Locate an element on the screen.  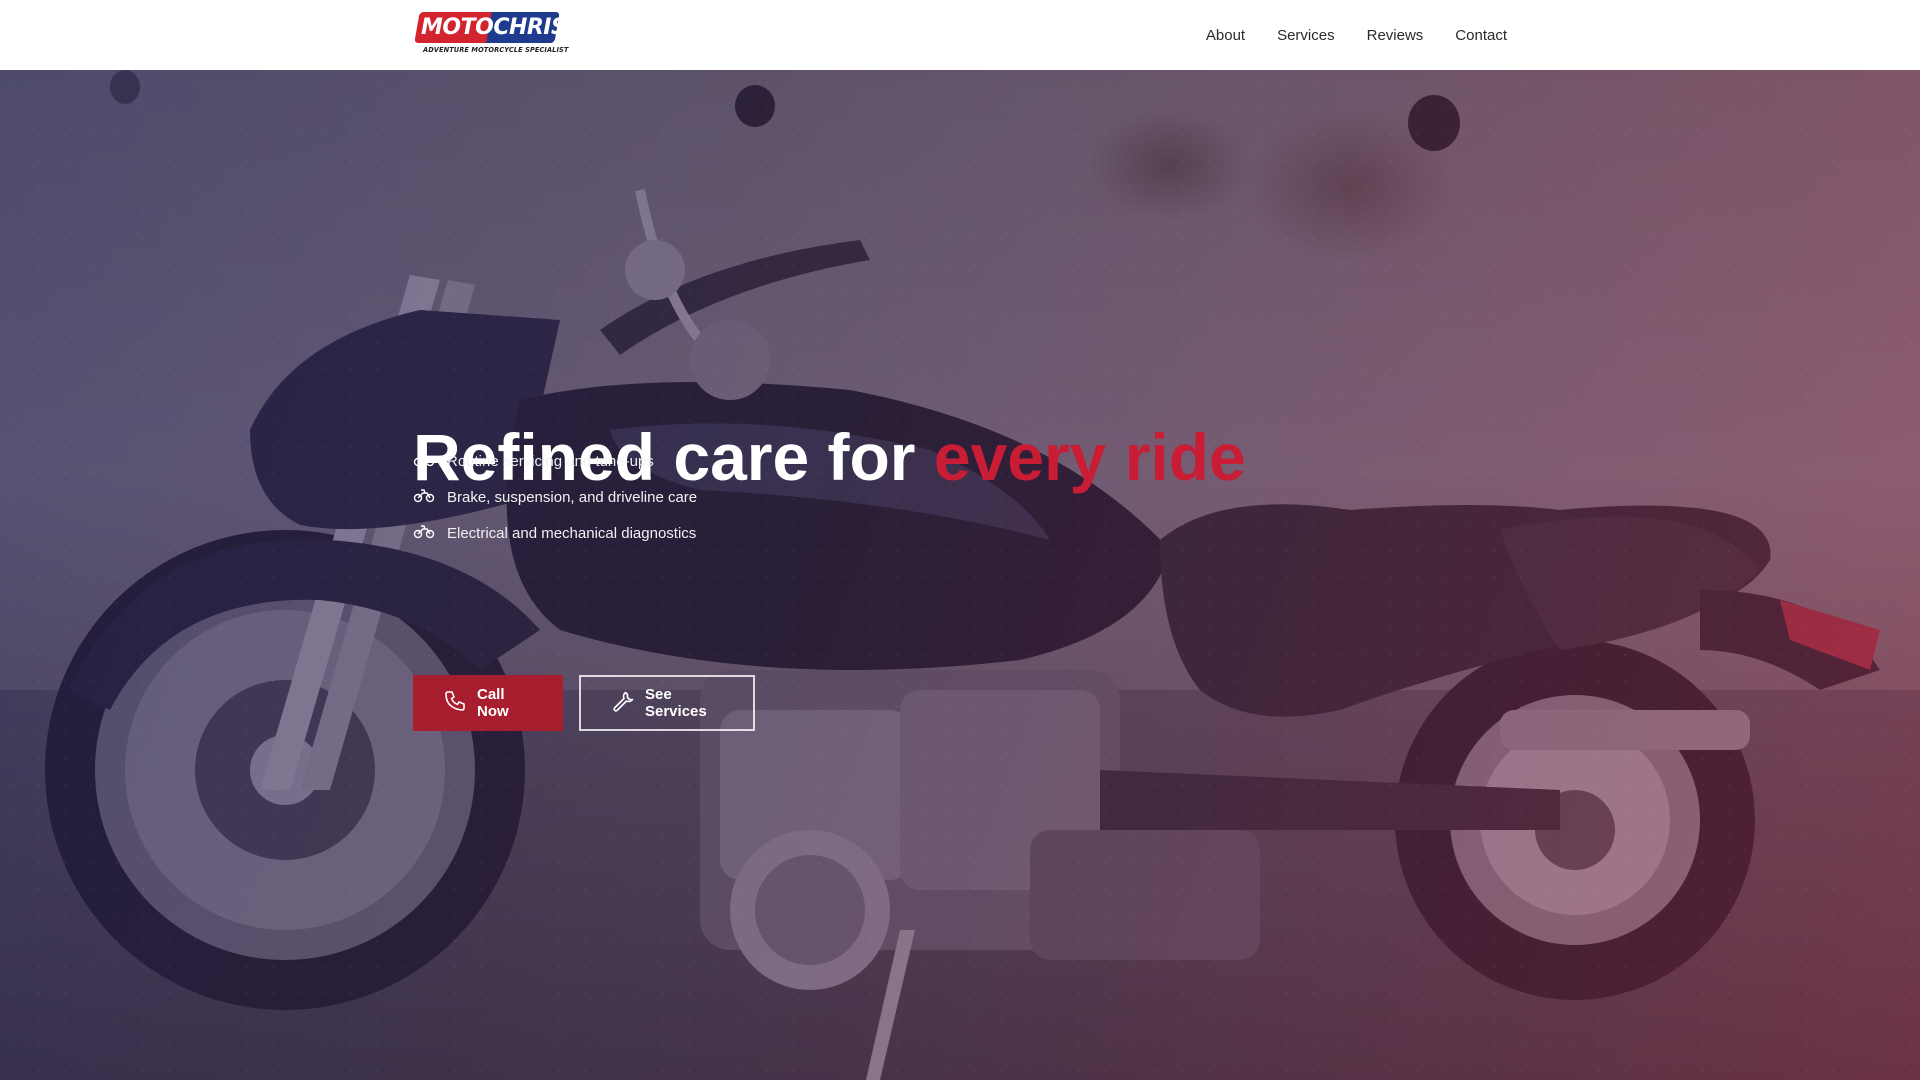
feature-item: Brake, suspension, and driveline care is located at coordinates (713, 497).